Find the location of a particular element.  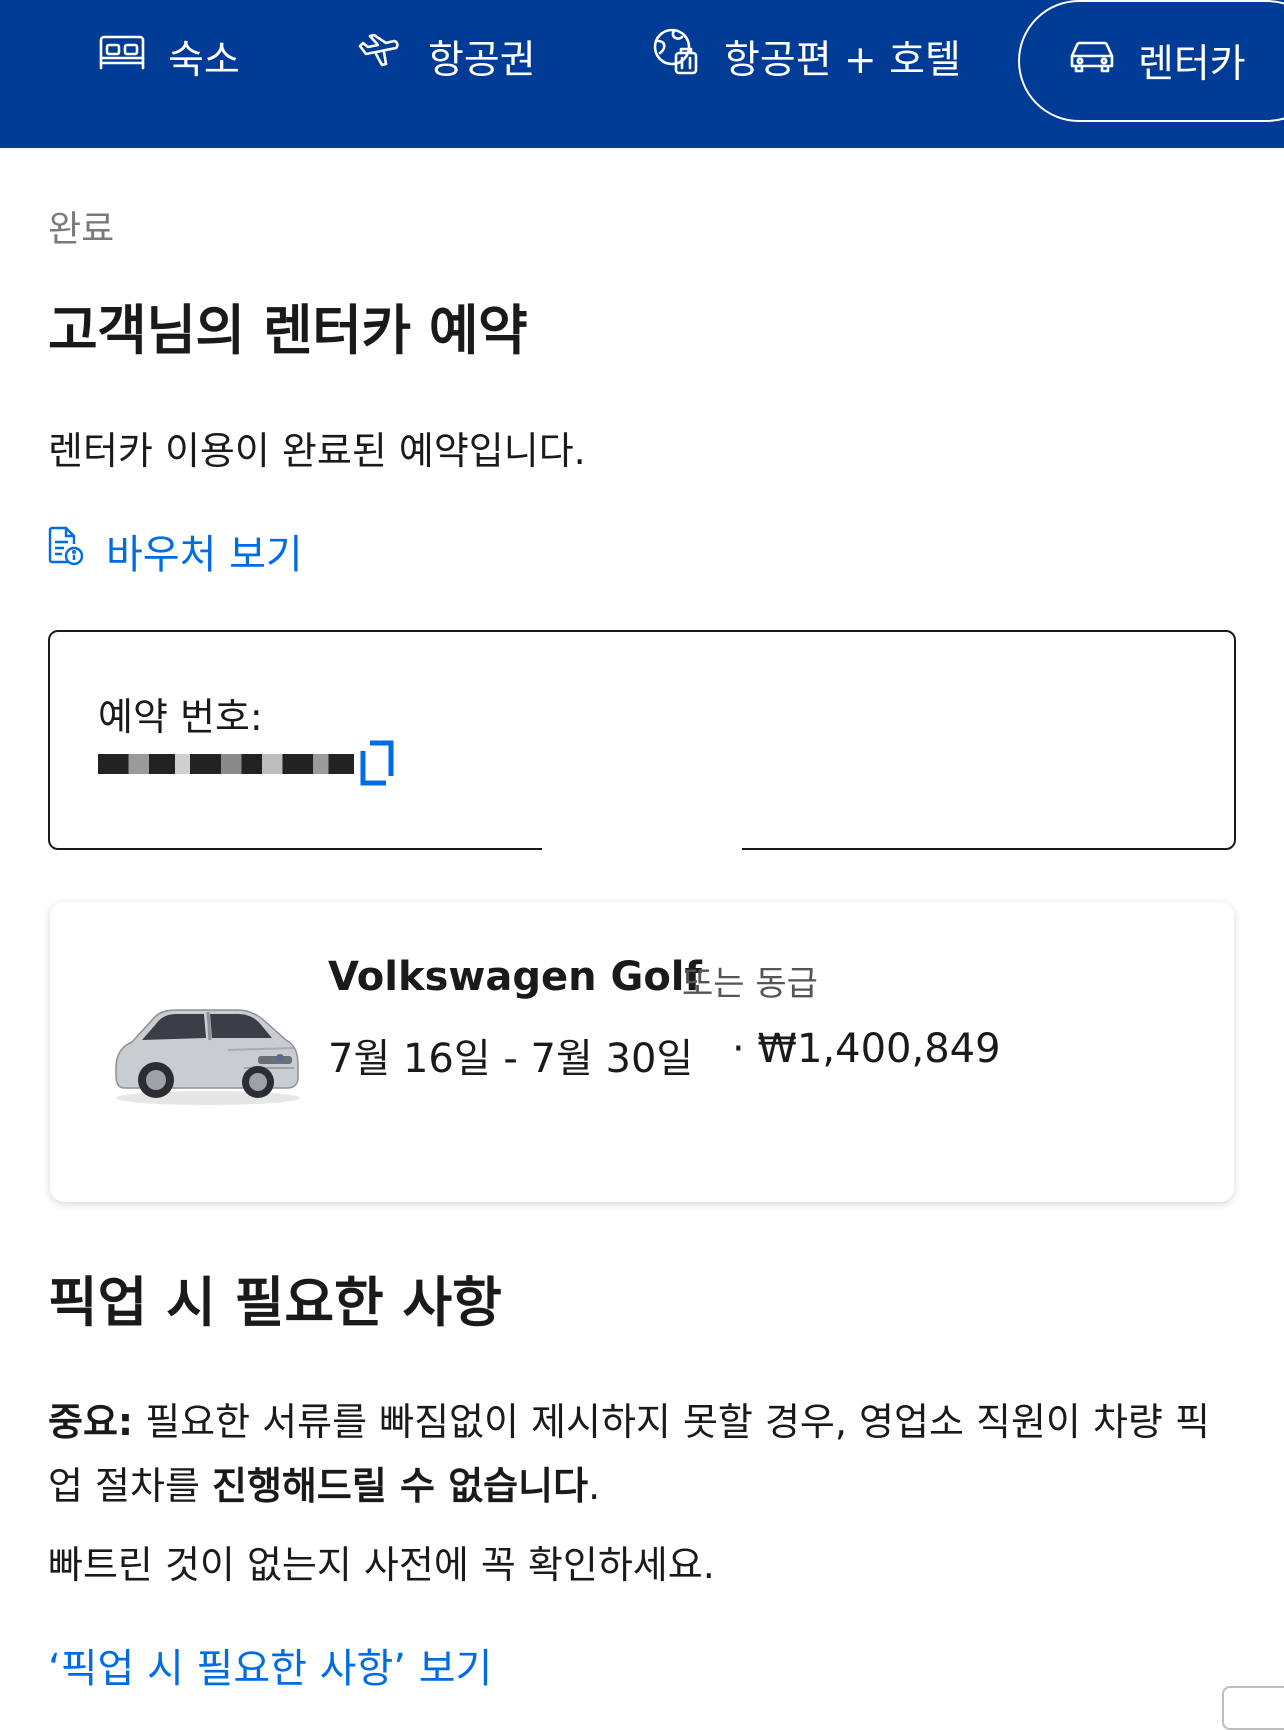

car-or-similar: 또는 동급 is located at coordinates (750, 984).